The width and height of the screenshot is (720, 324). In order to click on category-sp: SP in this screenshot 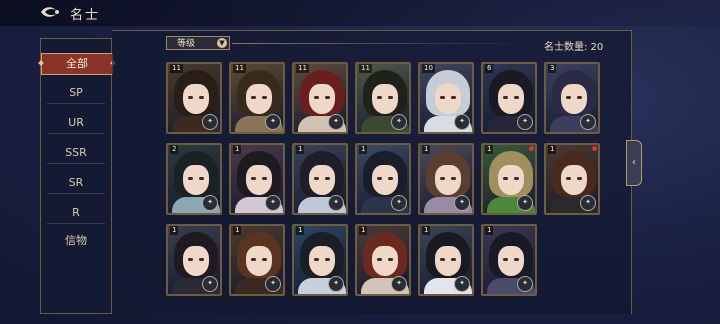, I will do `click(76, 93)`.